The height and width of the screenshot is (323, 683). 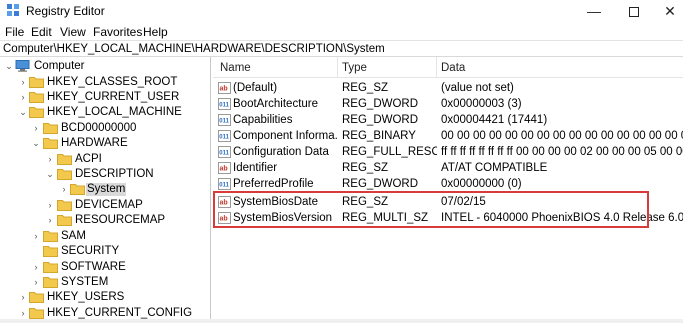 What do you see at coordinates (354, 68) in the screenshot?
I see `column-header-type: Type` at bounding box center [354, 68].